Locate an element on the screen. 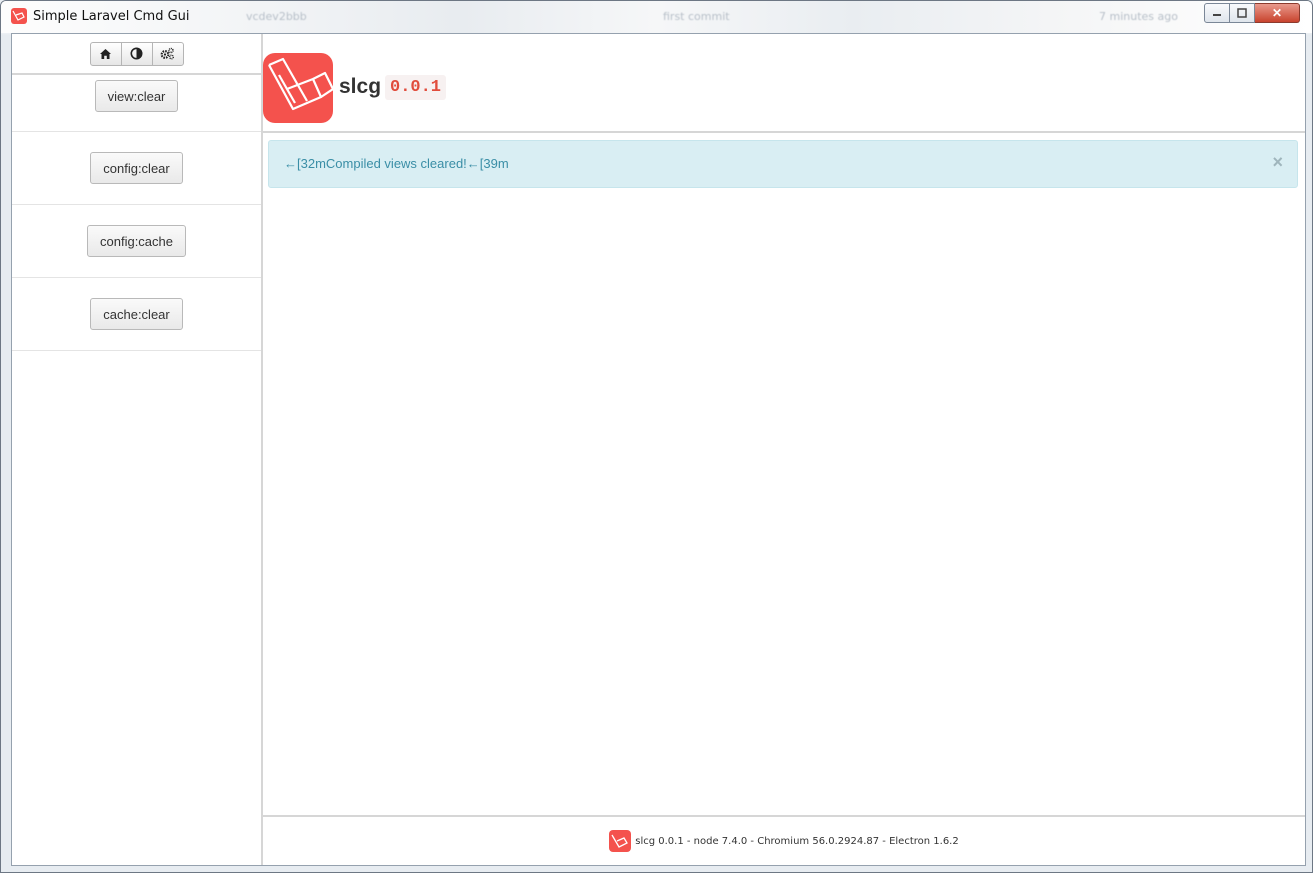 The height and width of the screenshot is (873, 1313). page-header: slcg 0.0.1 is located at coordinates (784, 83).